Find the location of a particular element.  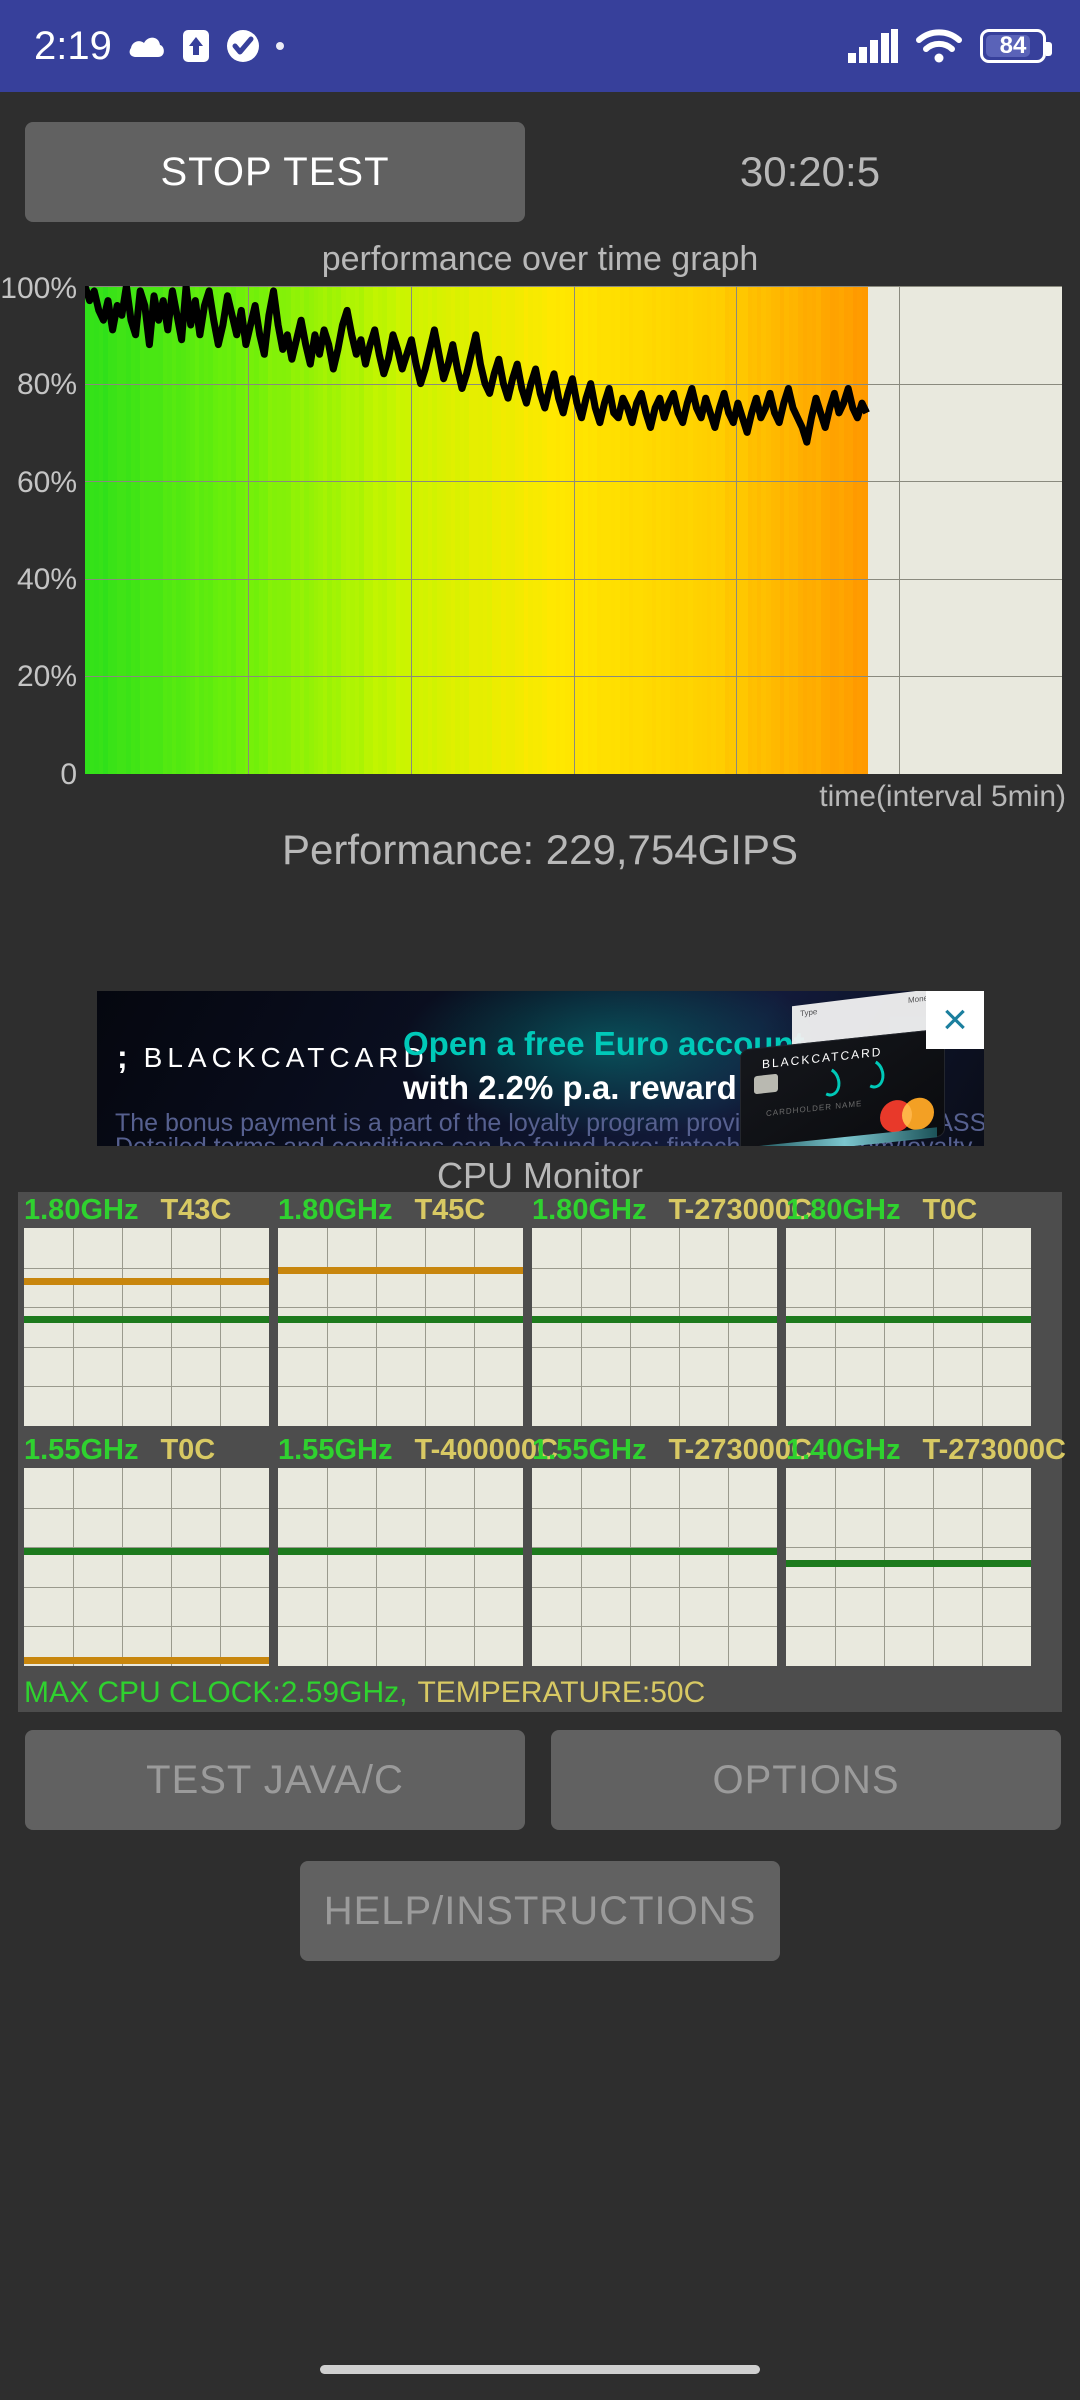

cpu-core-labels: 1.80GHz T0C is located at coordinates (933, 1210).